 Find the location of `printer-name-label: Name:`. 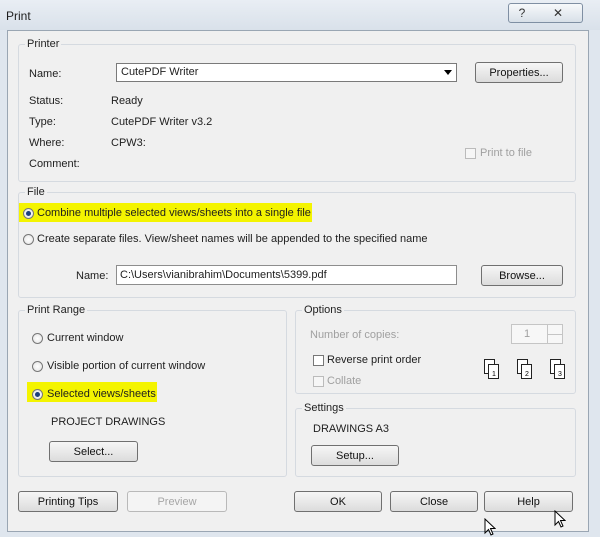

printer-name-label: Name: is located at coordinates (45, 74).